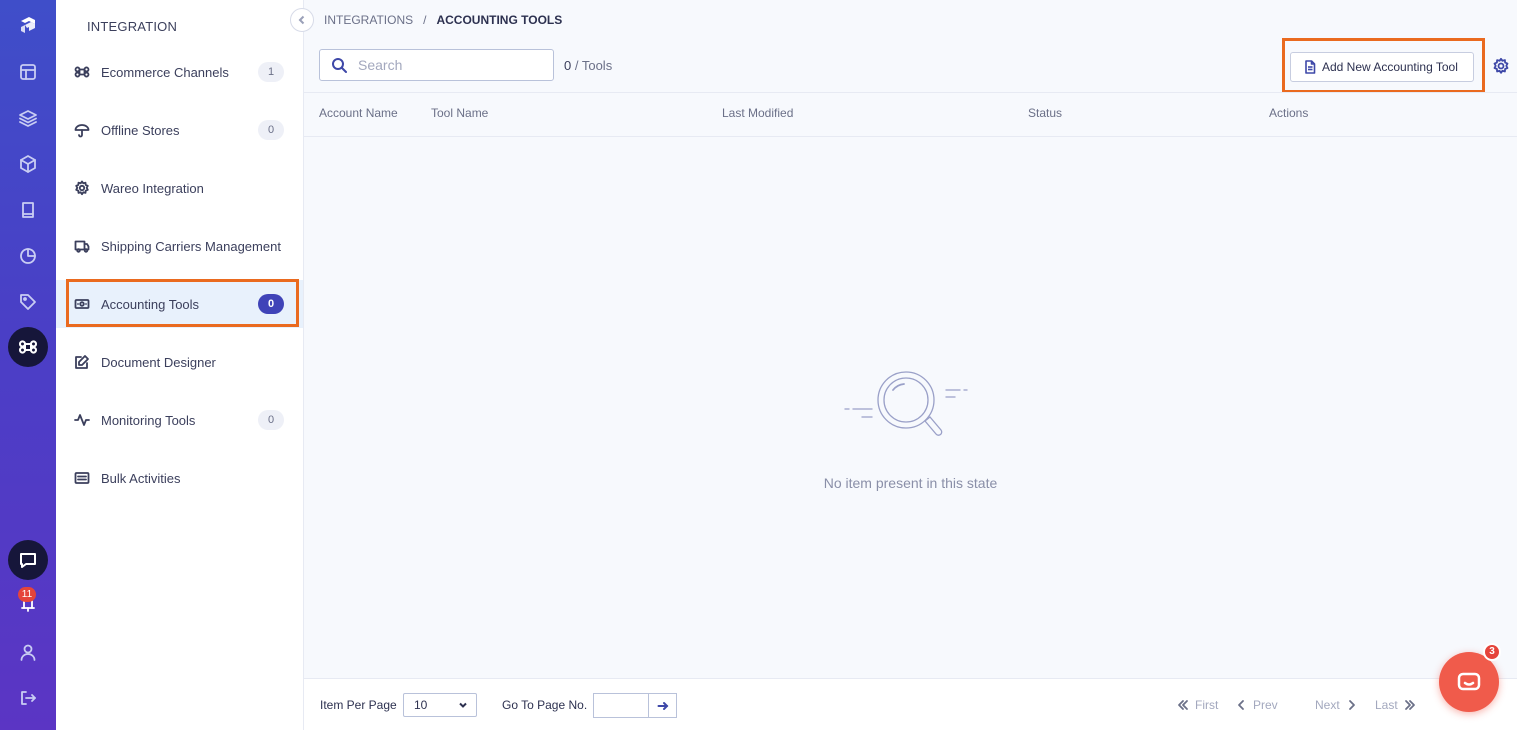 Image resolution: width=1517 pixels, height=730 pixels. What do you see at coordinates (1351, 705) in the screenshot?
I see `chevron-right-icon` at bounding box center [1351, 705].